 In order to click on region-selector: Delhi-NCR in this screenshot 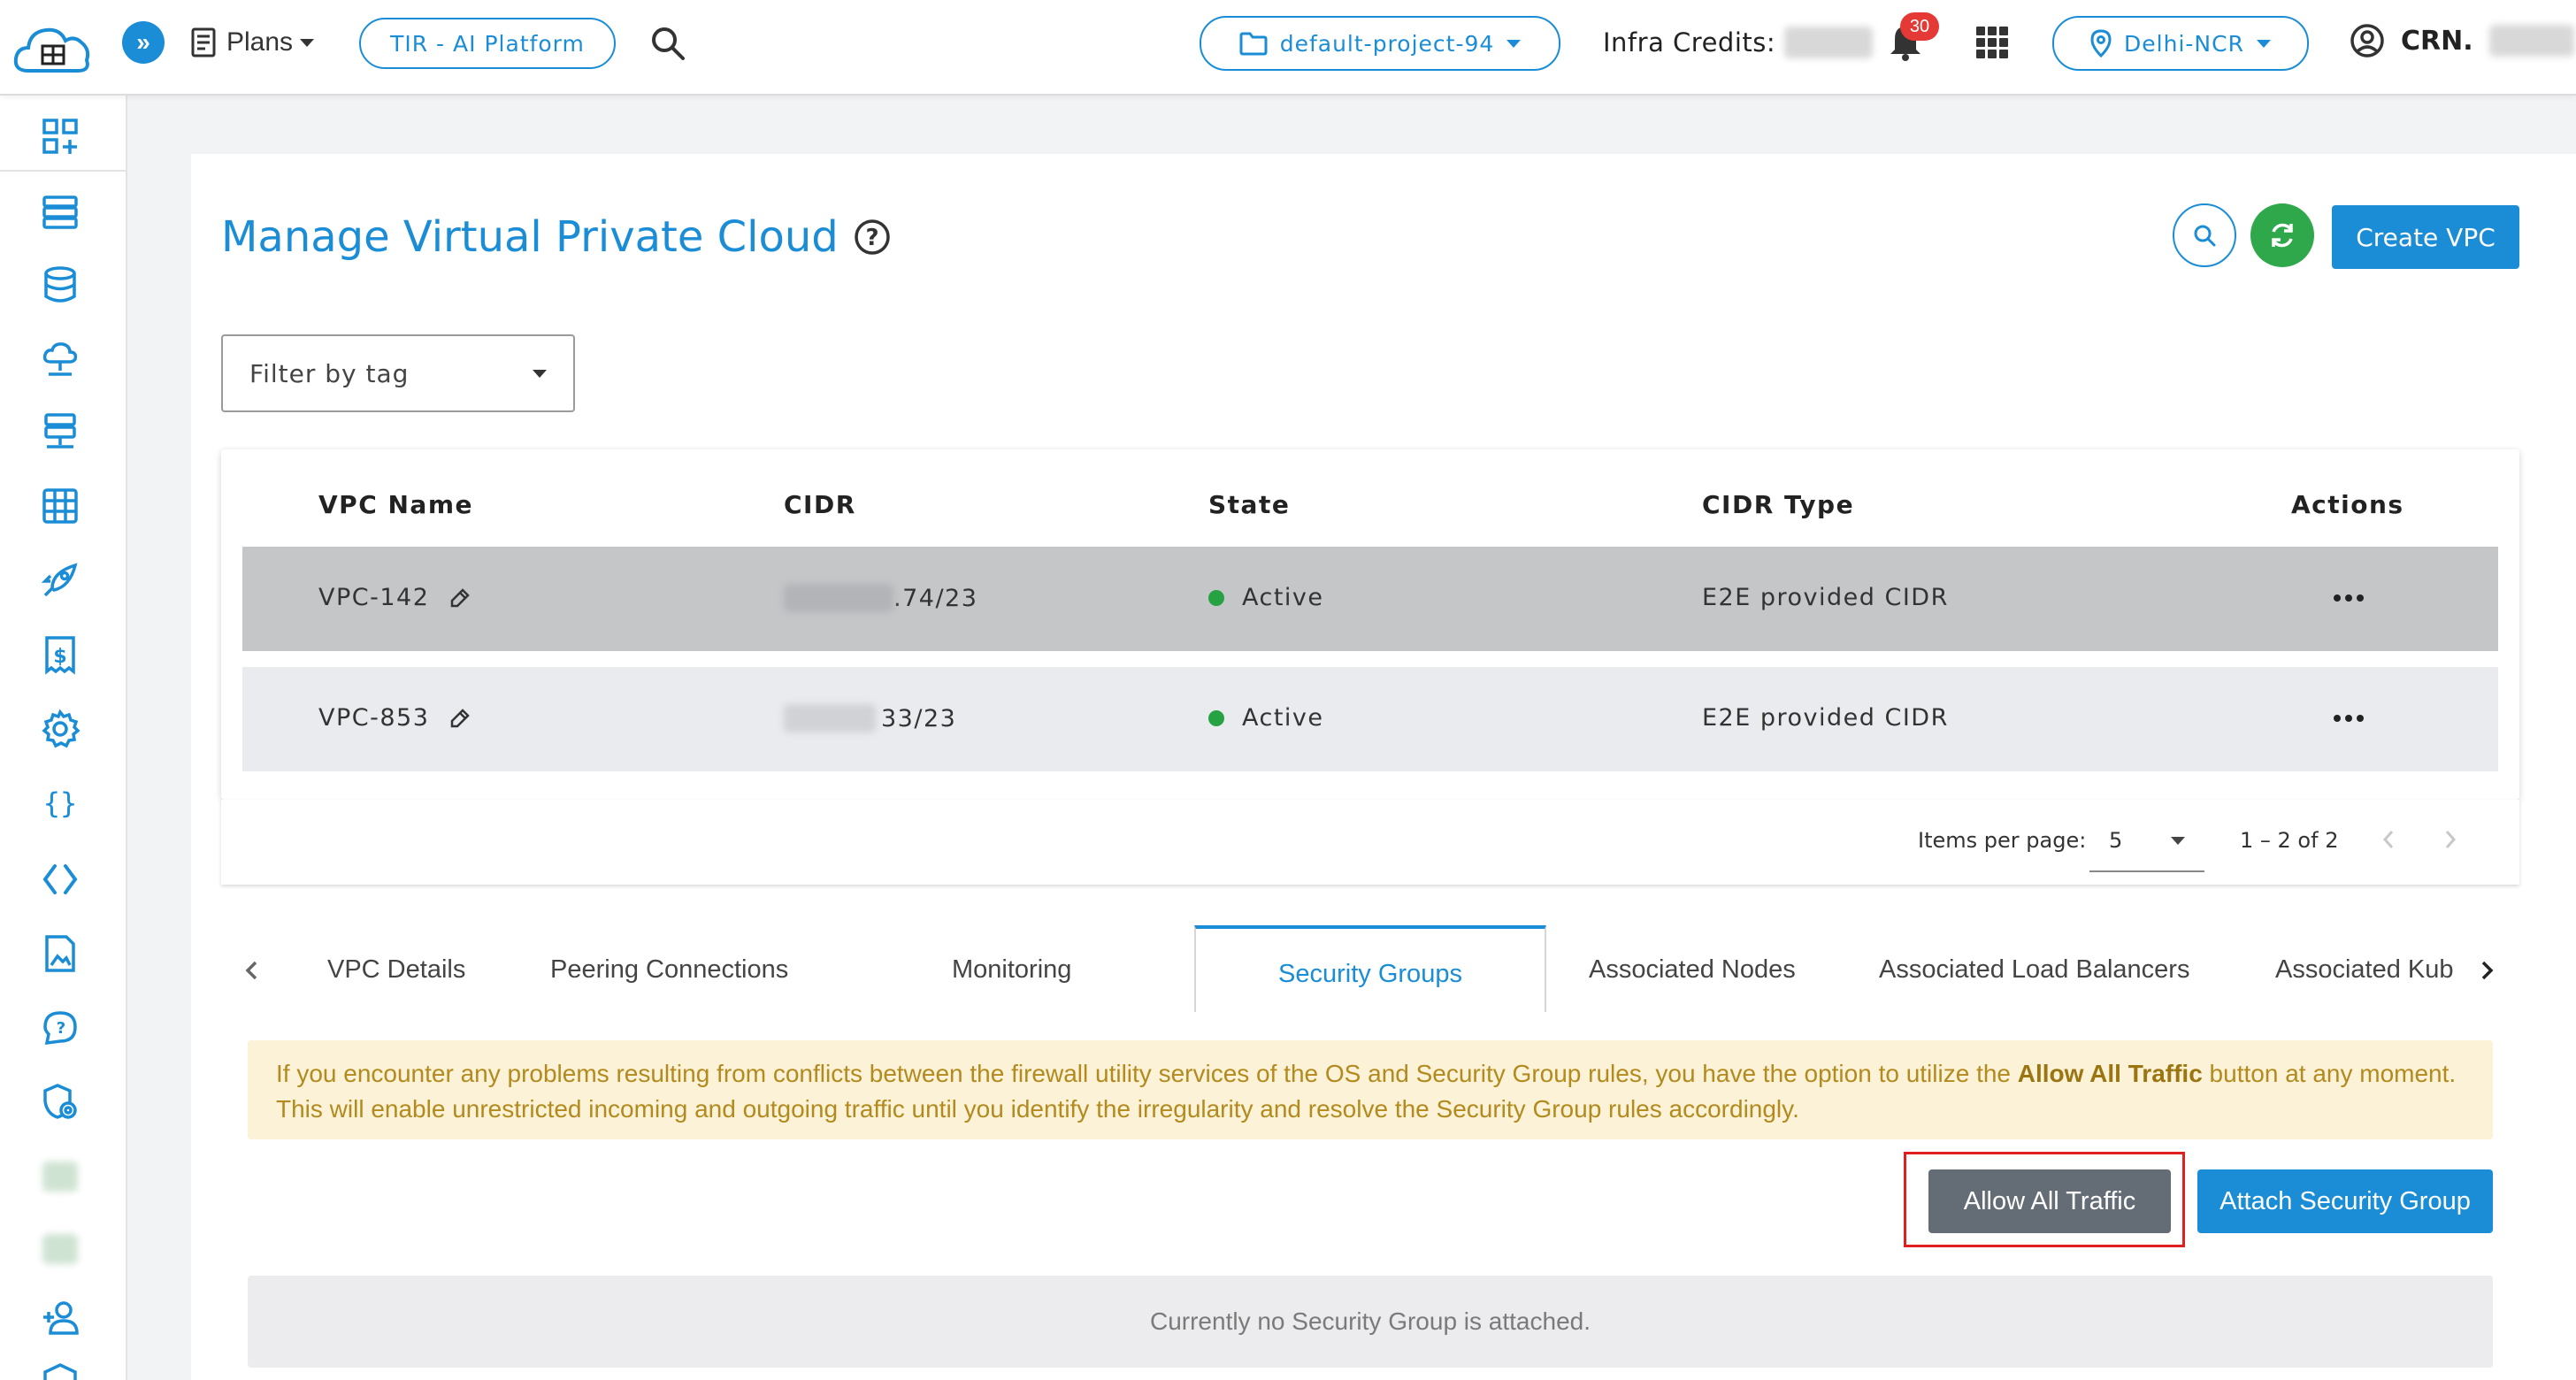, I will do `click(2180, 43)`.